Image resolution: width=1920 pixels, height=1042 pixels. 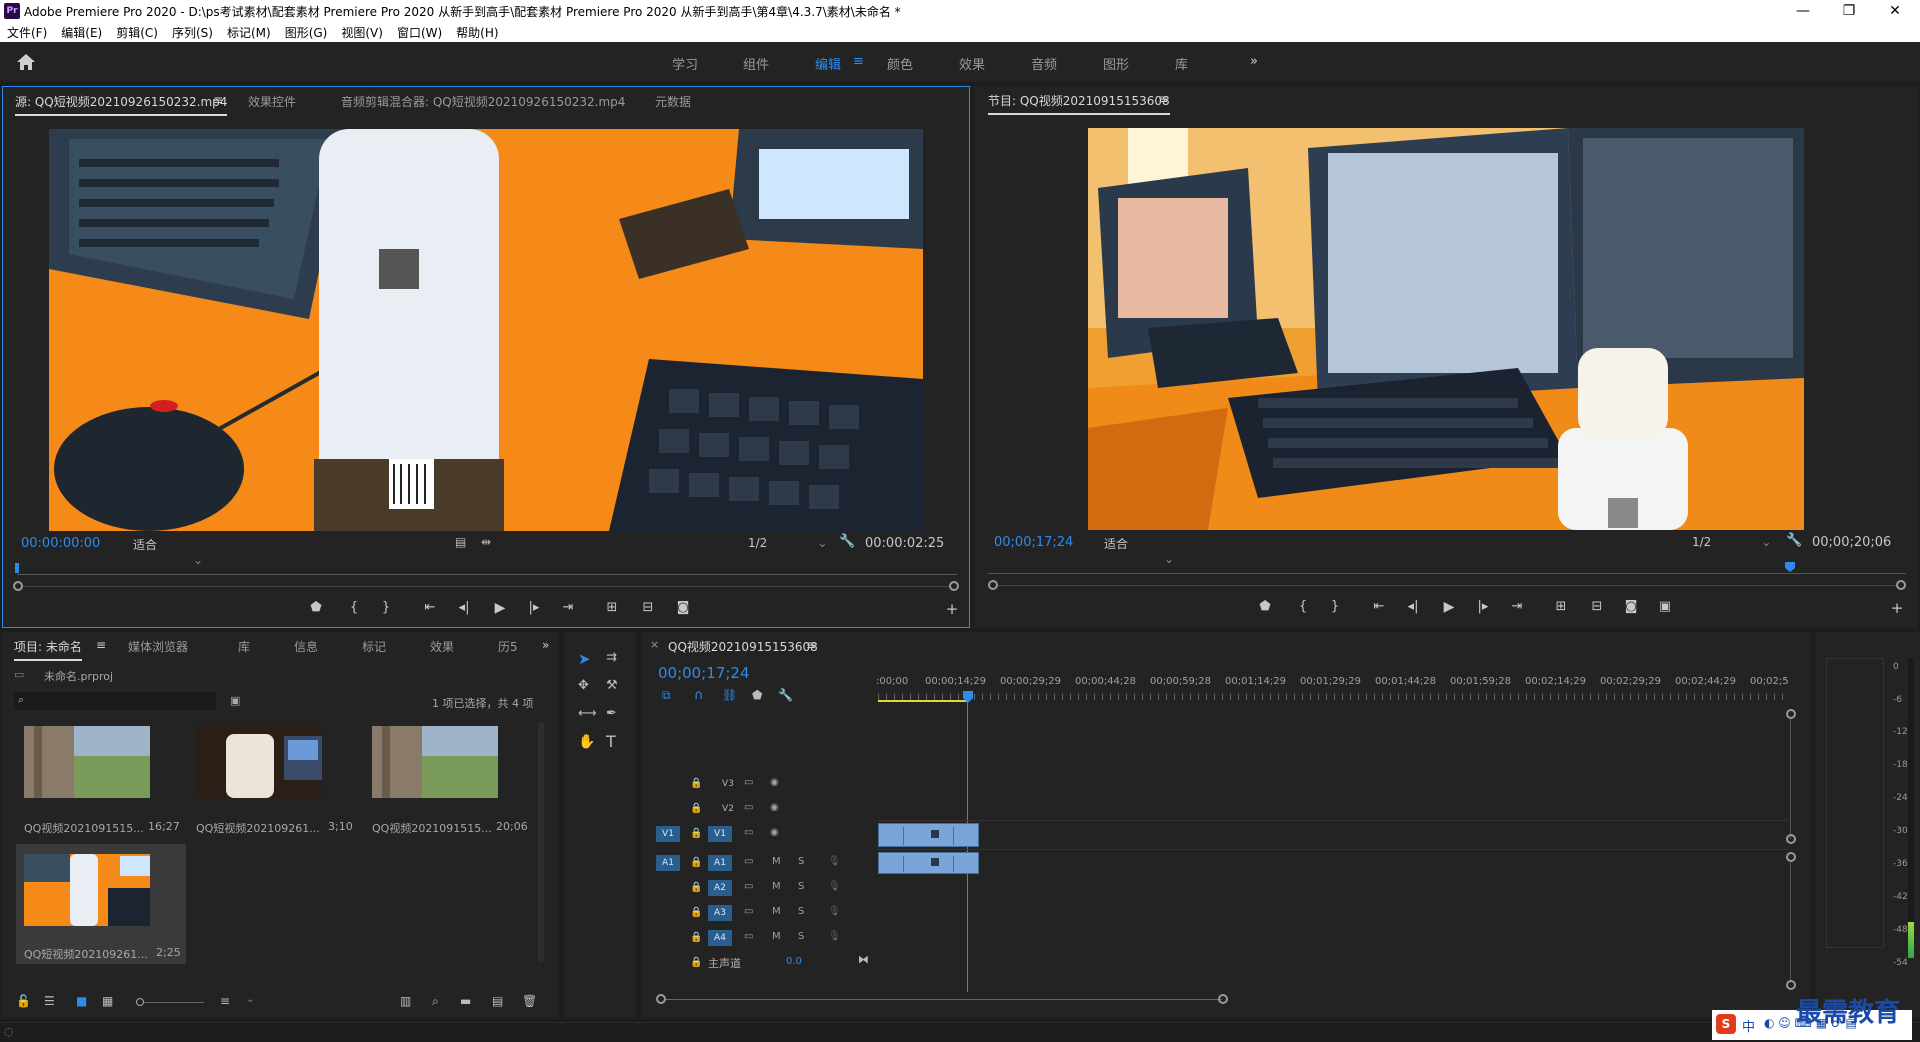 I want to click on tab-effect-controls: 效果控件, so click(x=272, y=101).